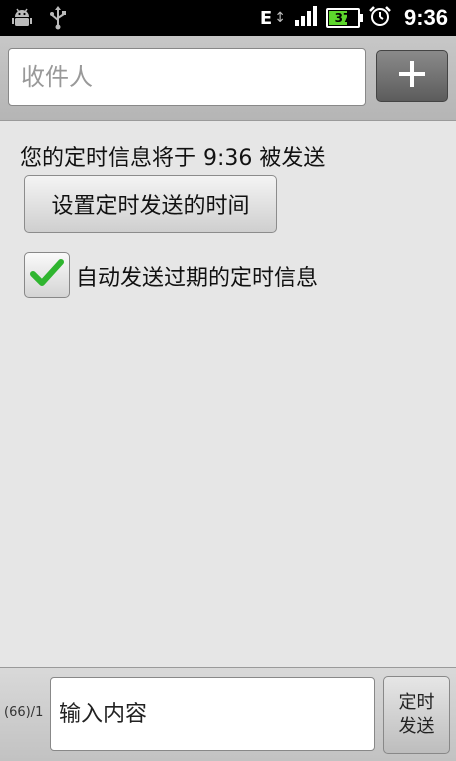 This screenshot has height=761, width=456. Describe the element at coordinates (380, 18) in the screenshot. I see `alarm-clock-icon` at that location.